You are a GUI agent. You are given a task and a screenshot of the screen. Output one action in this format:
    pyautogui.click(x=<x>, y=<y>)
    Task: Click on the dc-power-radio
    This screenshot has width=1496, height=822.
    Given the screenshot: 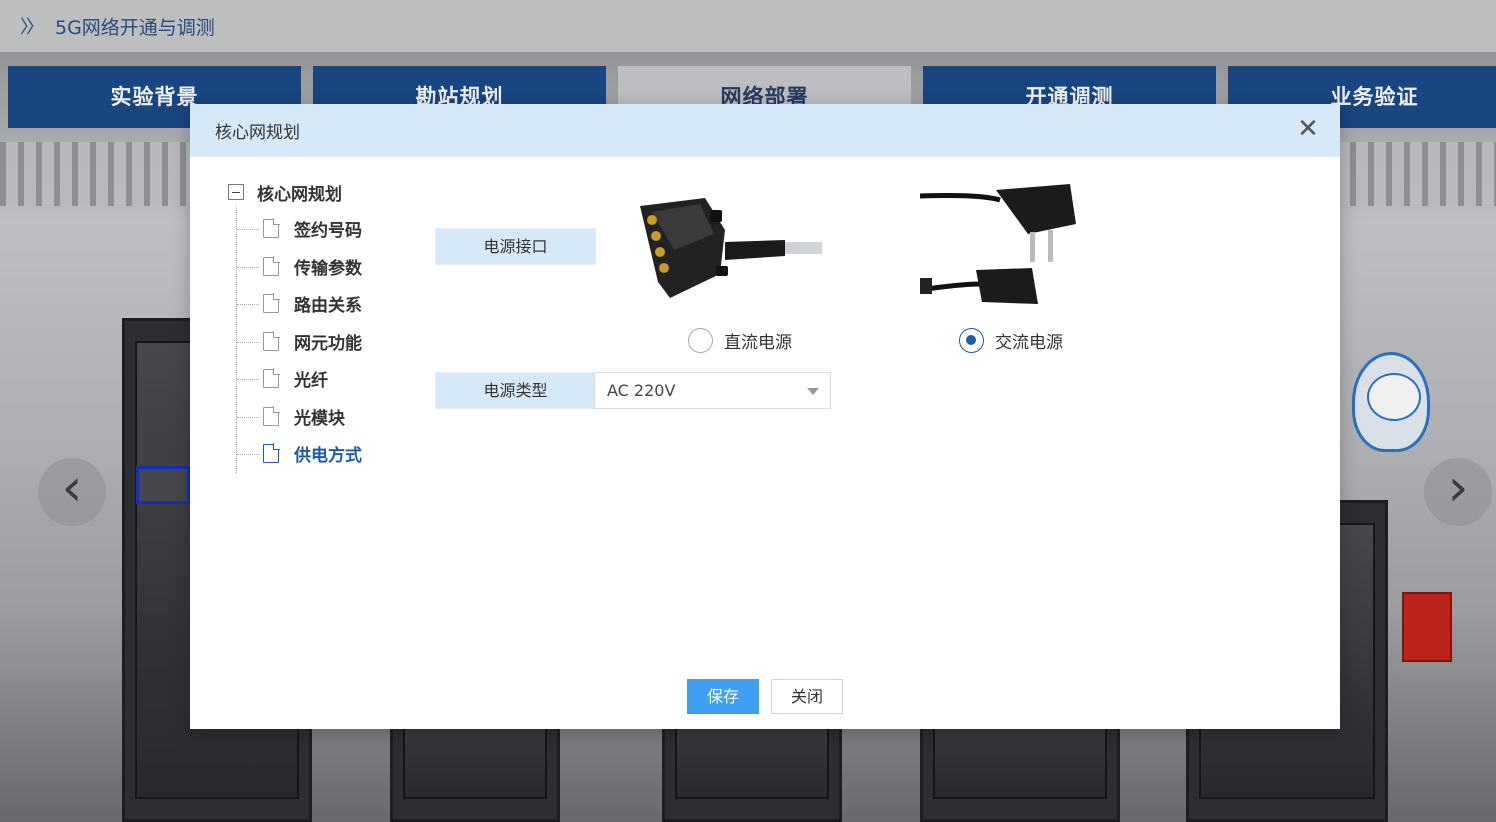 What is the action you would take?
    pyautogui.click(x=700, y=340)
    